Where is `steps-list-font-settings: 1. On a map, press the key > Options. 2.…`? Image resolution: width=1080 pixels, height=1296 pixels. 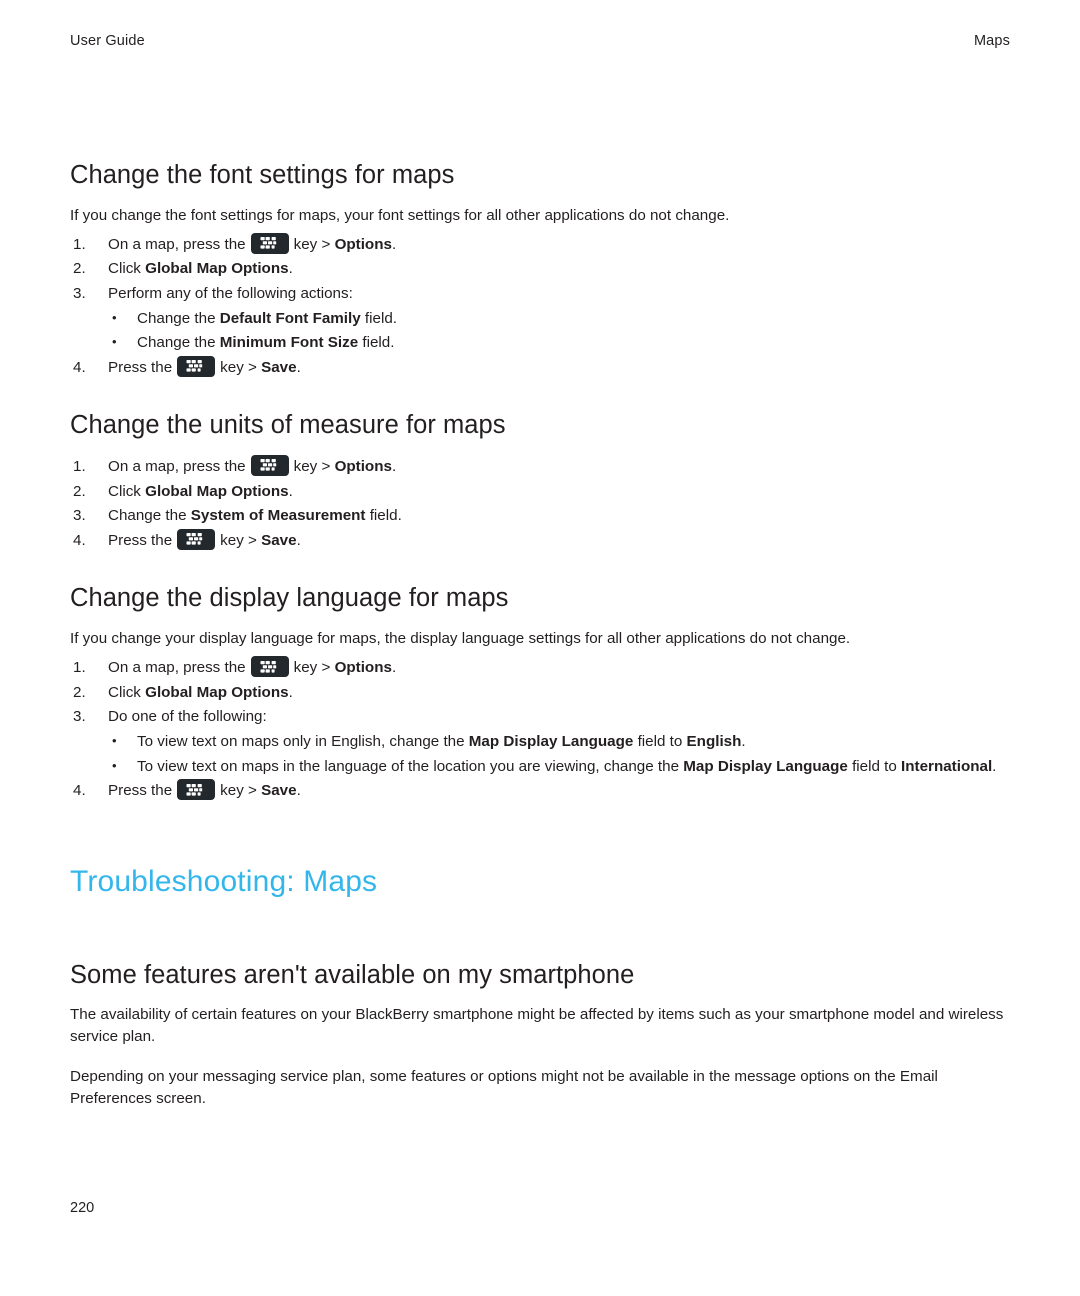
steps-list-font-settings: 1. On a map, press the key > Options. 2.… is located at coordinates (540, 306).